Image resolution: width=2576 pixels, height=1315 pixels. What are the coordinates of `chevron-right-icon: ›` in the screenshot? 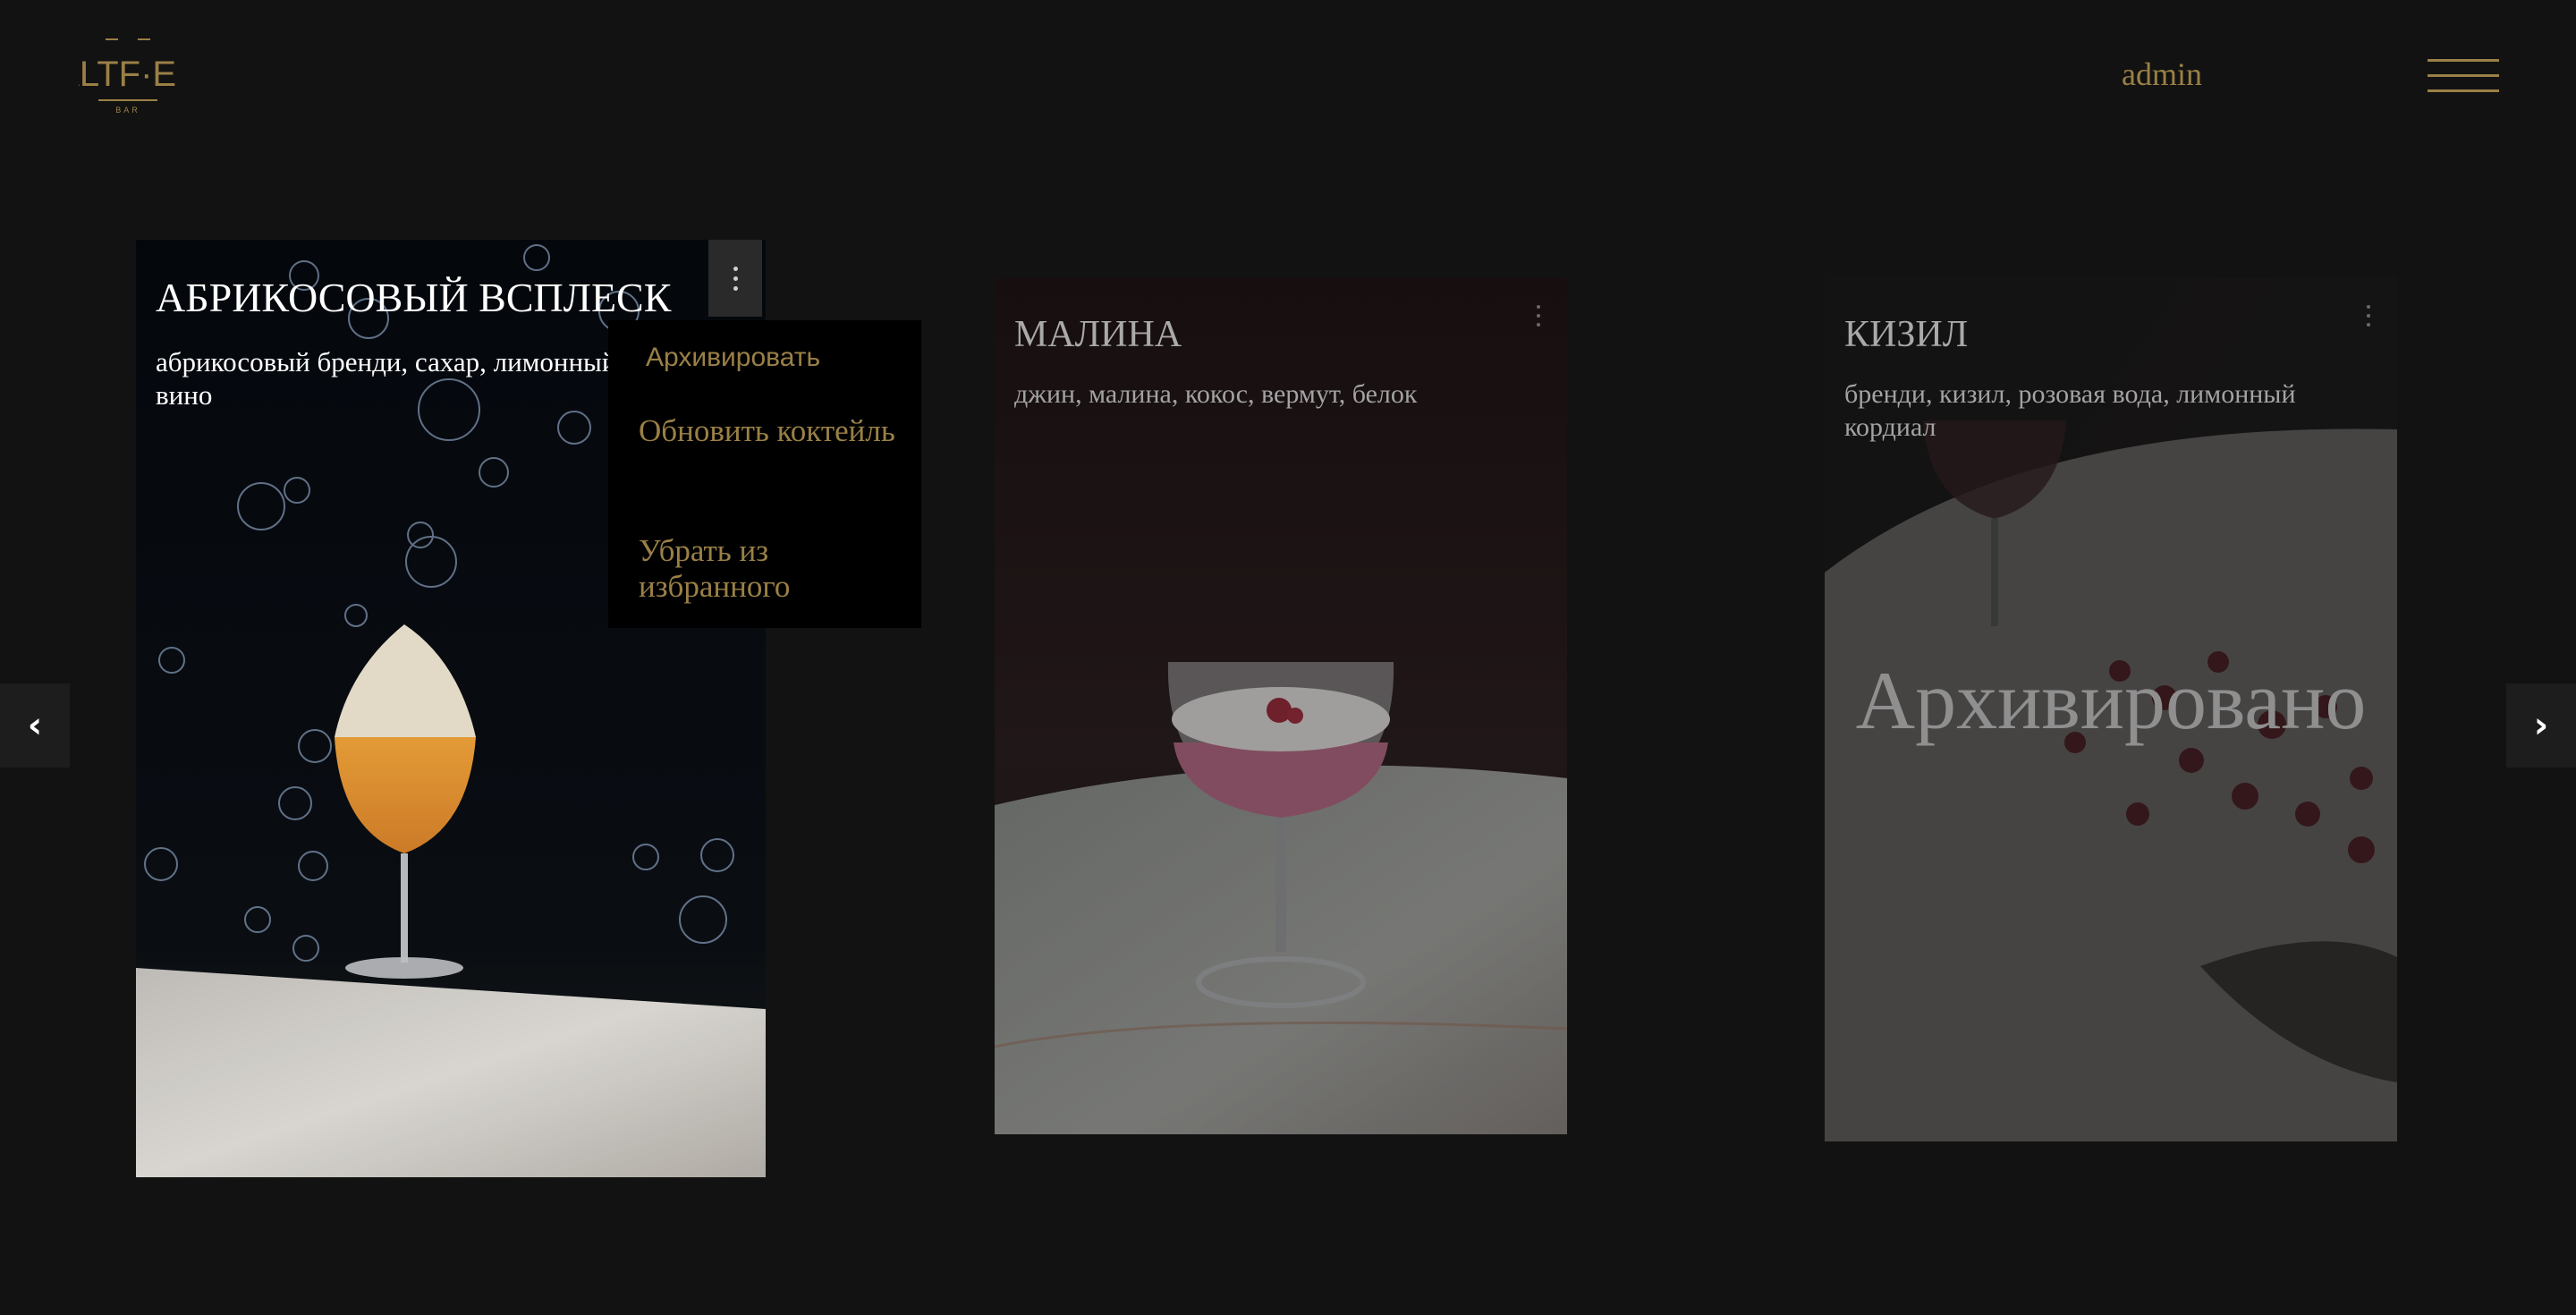 It's located at (2541, 725).